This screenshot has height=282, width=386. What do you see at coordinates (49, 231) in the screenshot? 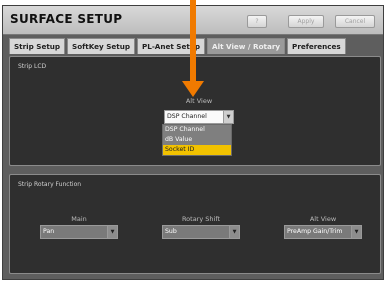
I see `main-function-value: Pan` at bounding box center [49, 231].